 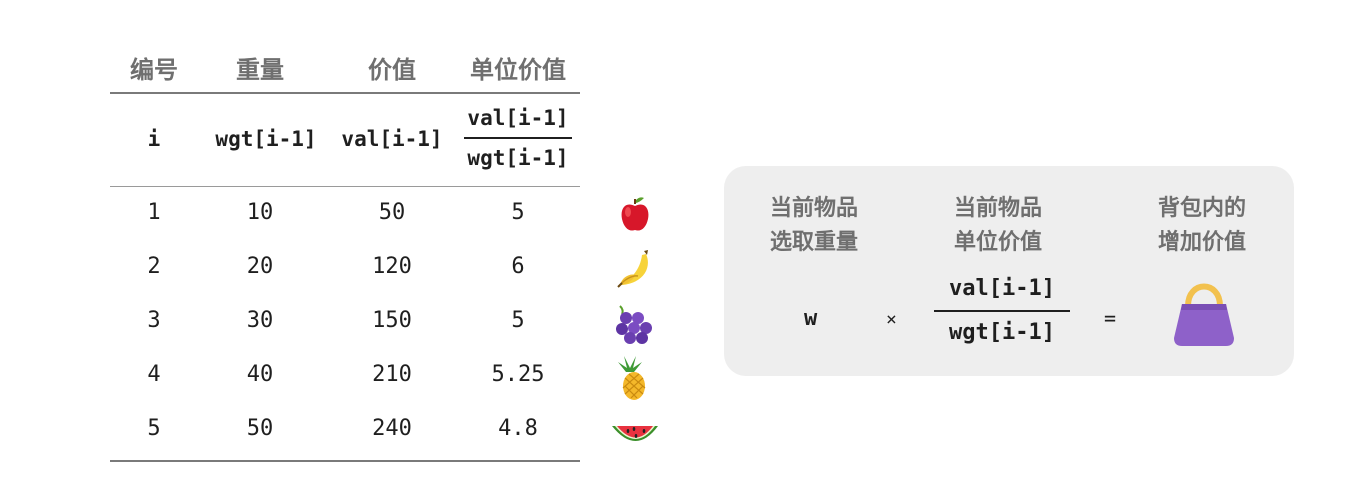 What do you see at coordinates (392, 70) in the screenshot?
I see `header-value: 价值` at bounding box center [392, 70].